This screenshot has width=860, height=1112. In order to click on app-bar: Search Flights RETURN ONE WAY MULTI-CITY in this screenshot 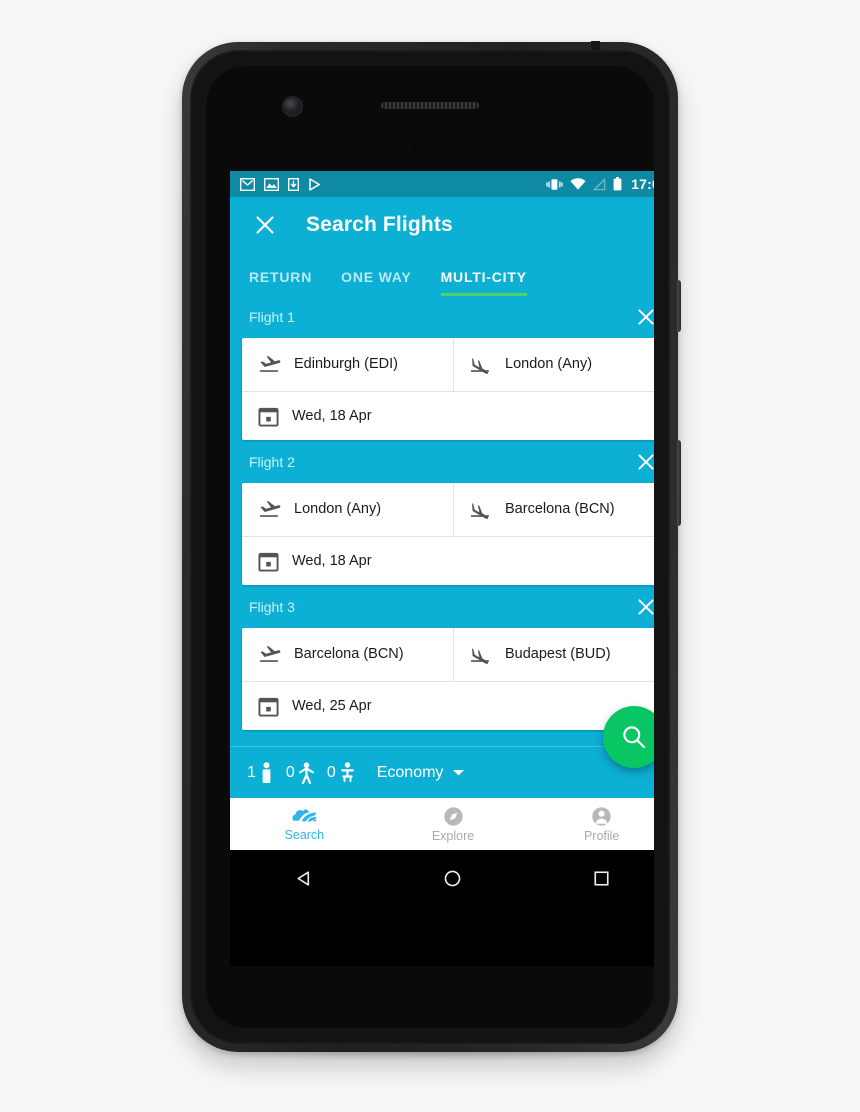, I will do `click(442, 246)`.